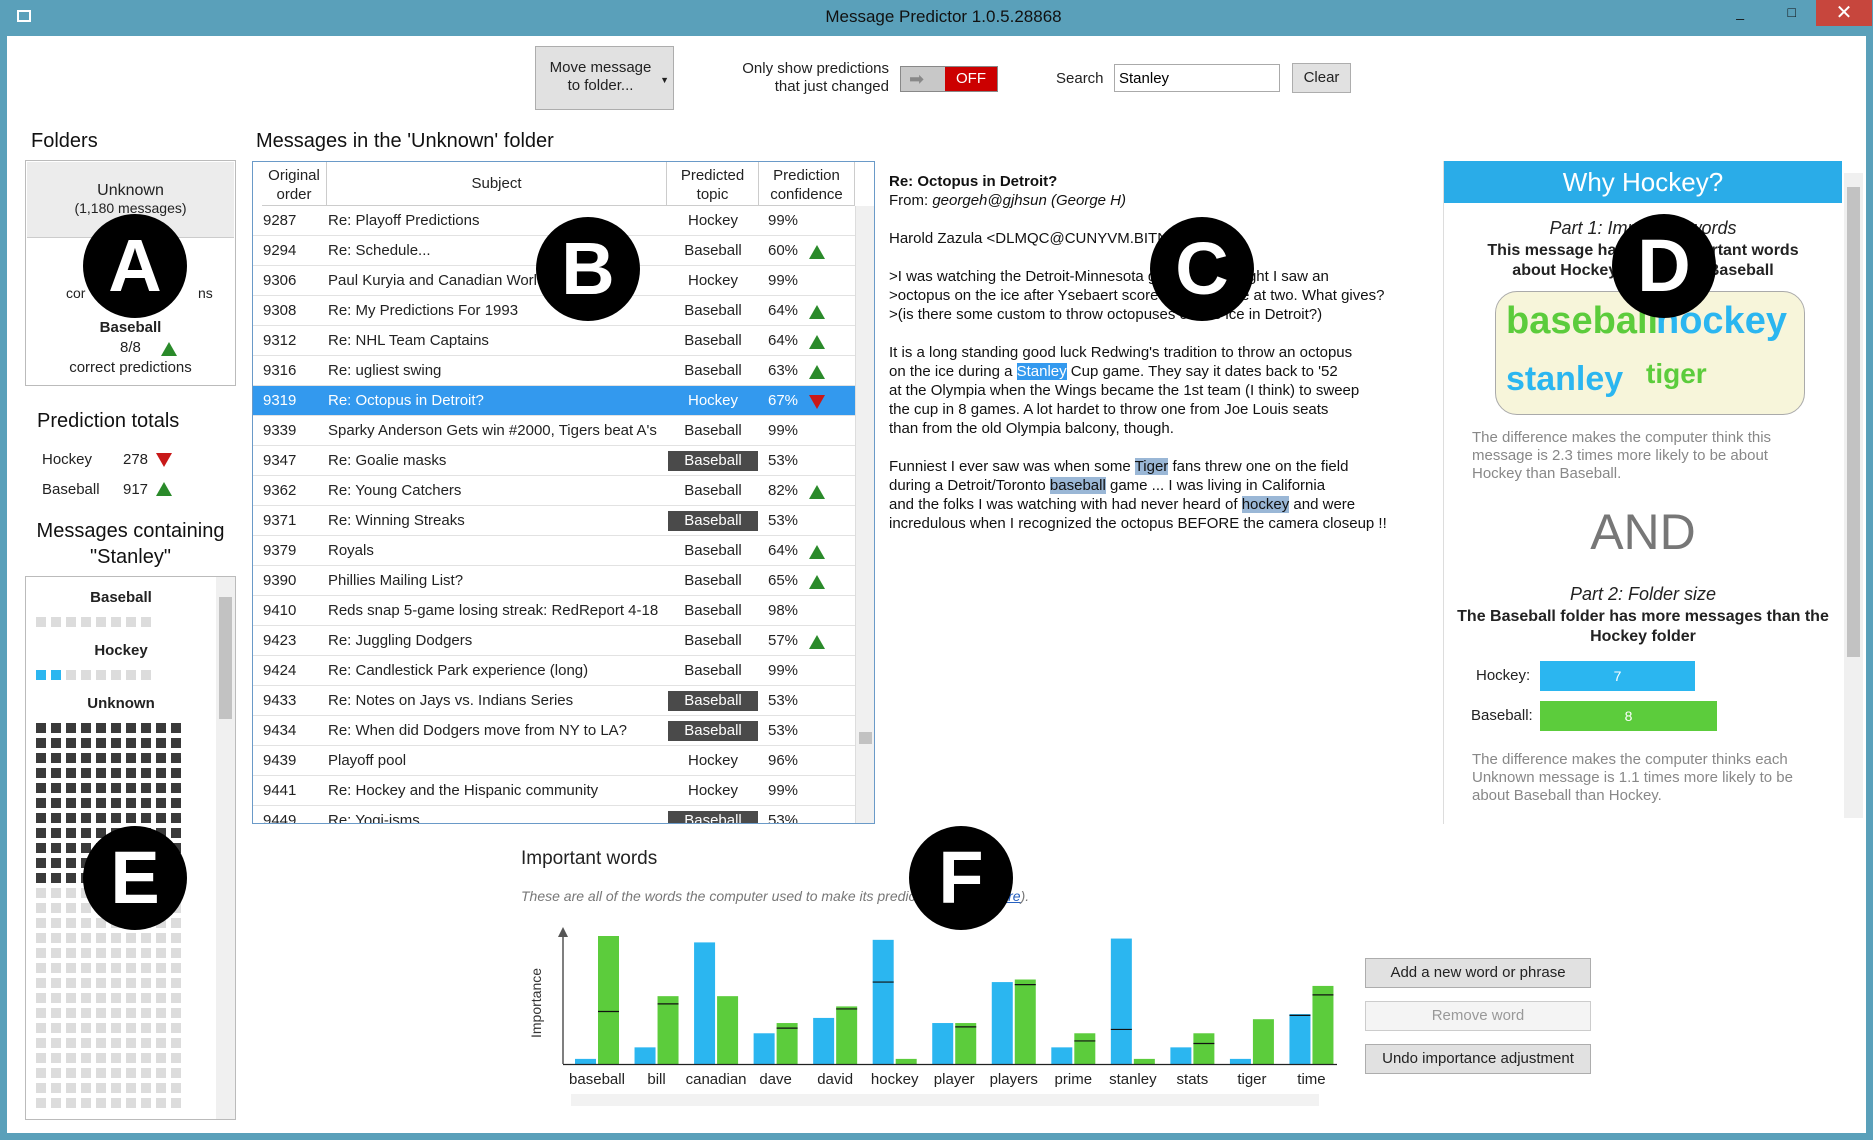 The image size is (1873, 1140). I want to click on containing-scroll-thumb, so click(225, 658).